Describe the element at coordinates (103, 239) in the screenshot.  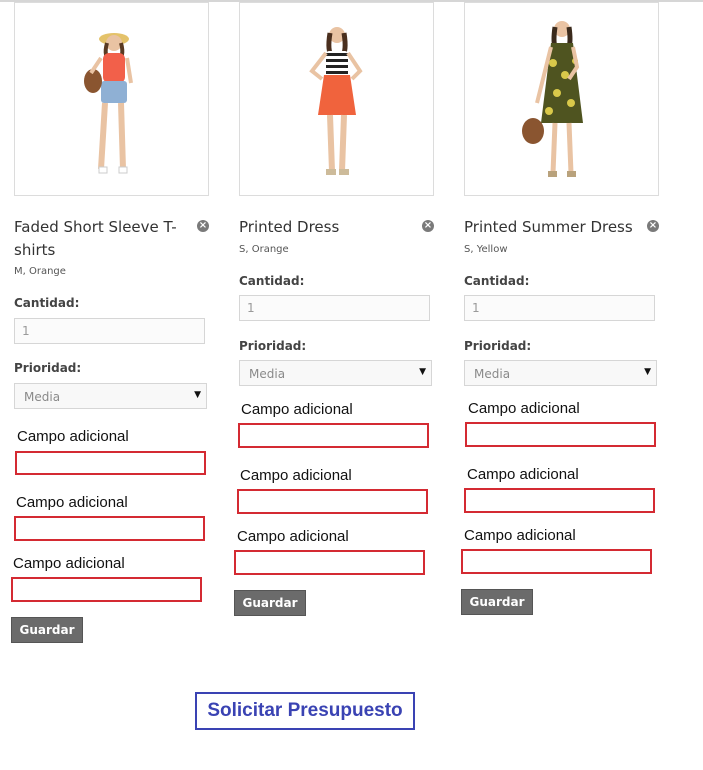
I see `product-name: Faded Short Sleeve T-shirts` at that location.